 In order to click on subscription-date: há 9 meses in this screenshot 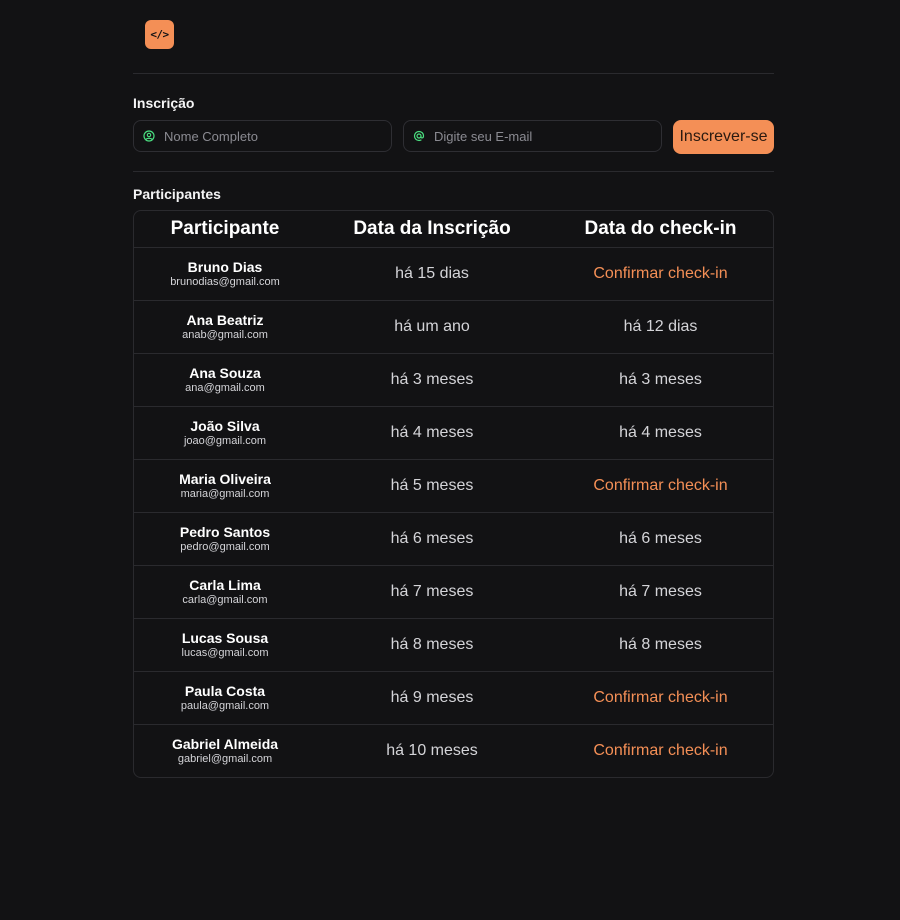, I will do `click(432, 698)`.